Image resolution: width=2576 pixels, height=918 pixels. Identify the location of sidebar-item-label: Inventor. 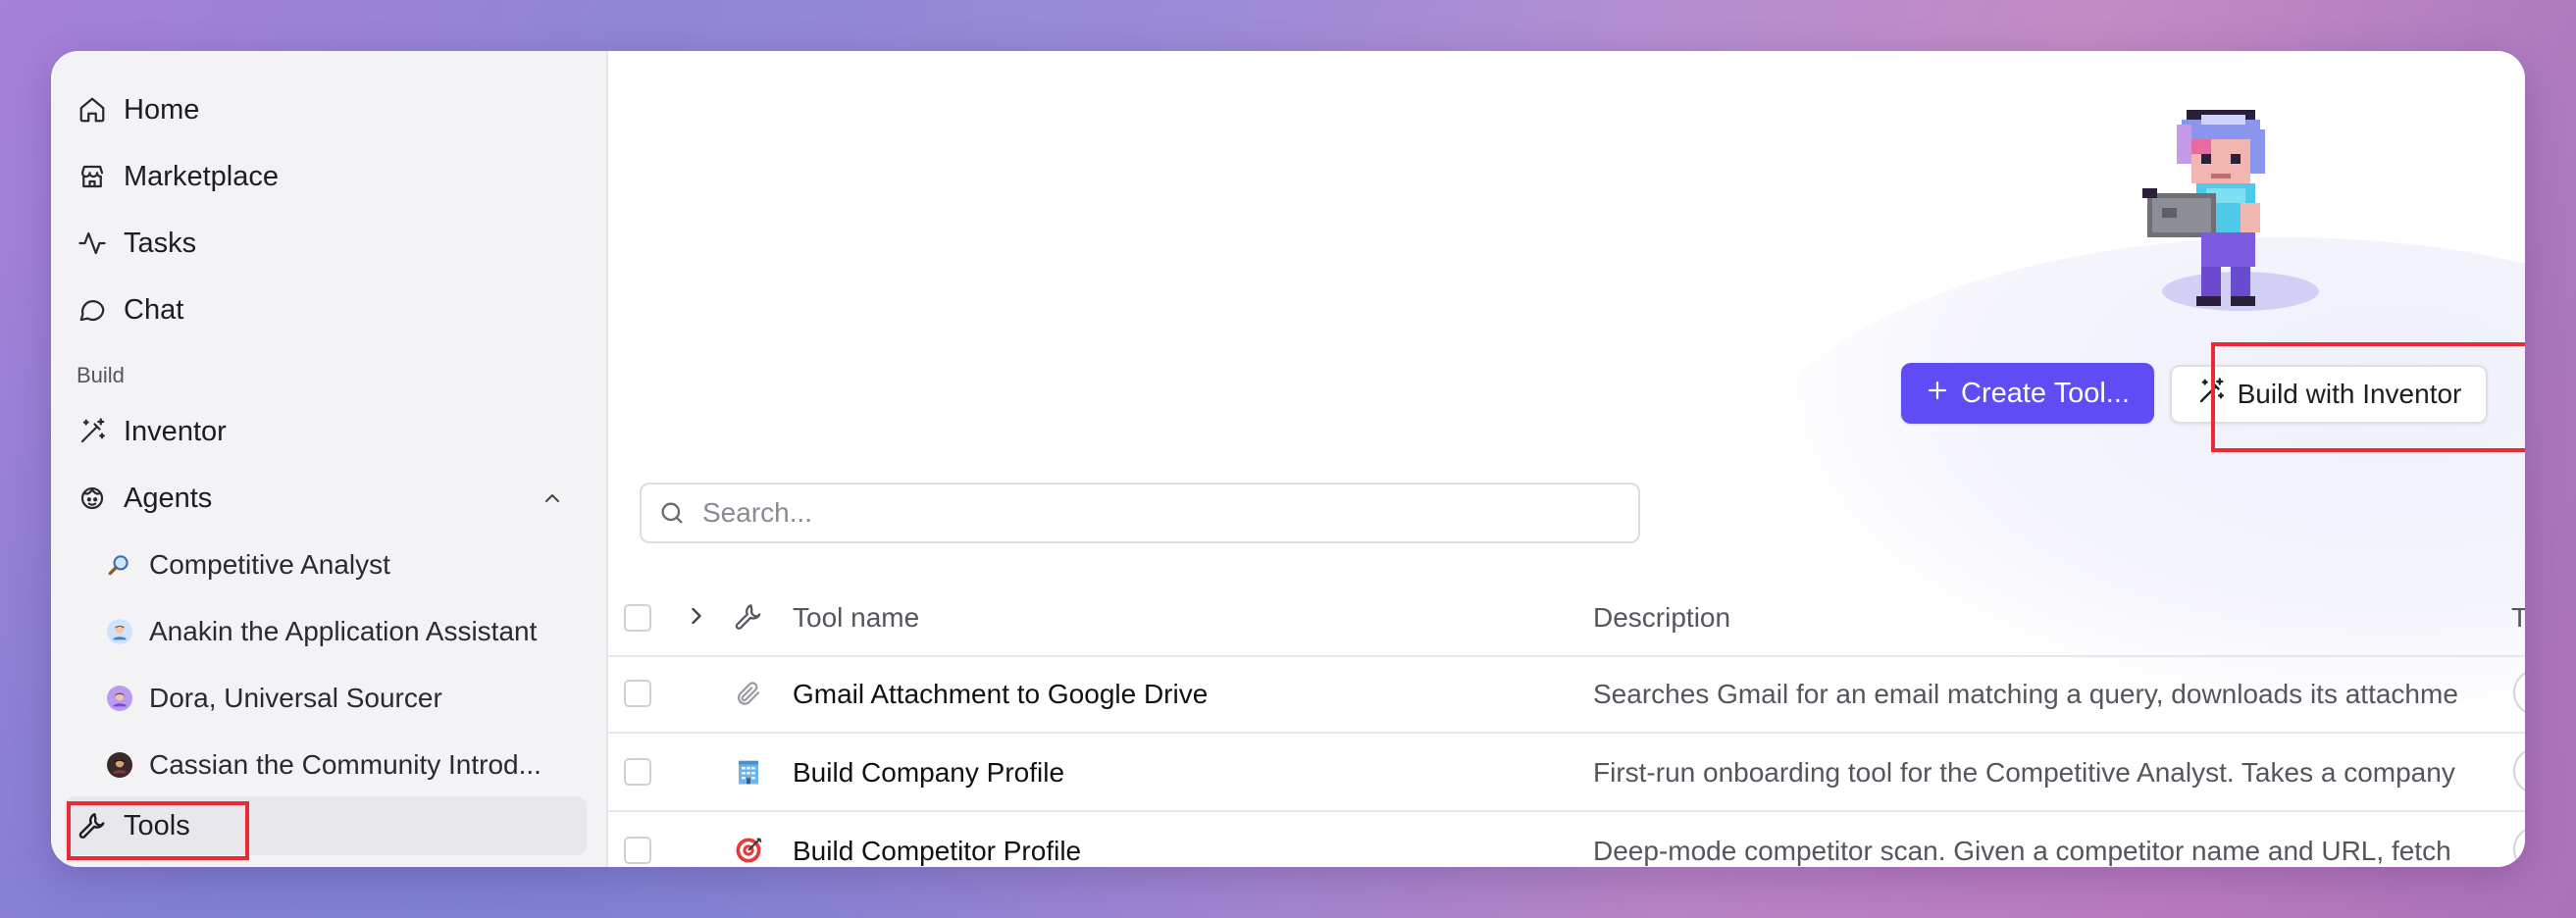
(175, 431).